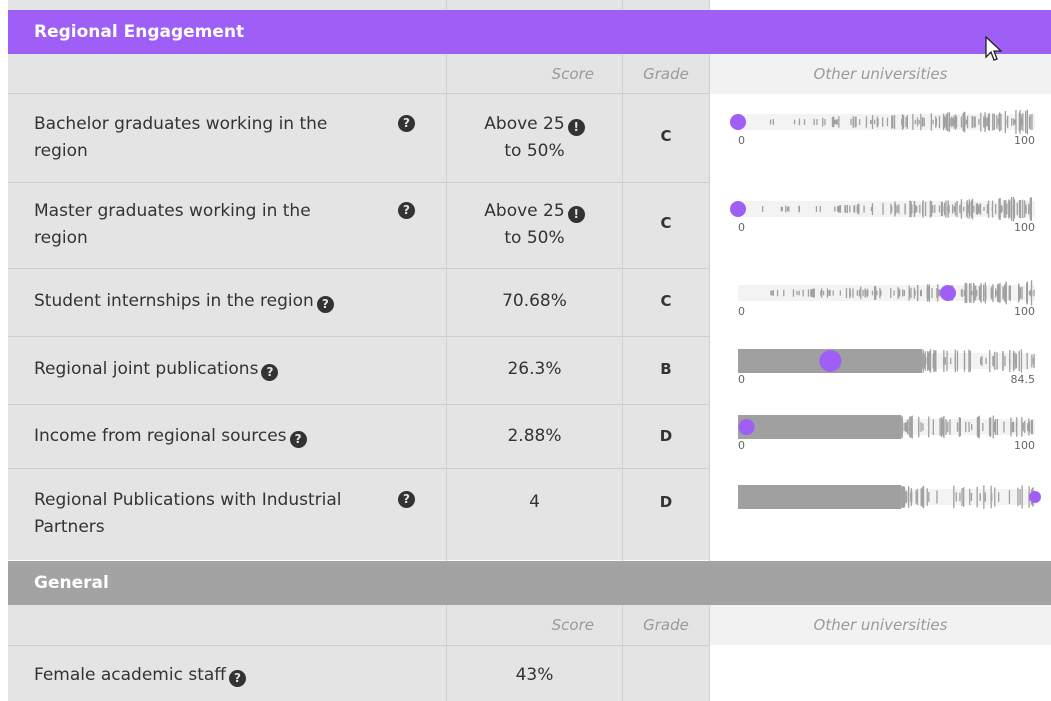 Image resolution: width=1051 pixels, height=701 pixels. What do you see at coordinates (741, 379) in the screenshot?
I see `axis-min-label: 0` at bounding box center [741, 379].